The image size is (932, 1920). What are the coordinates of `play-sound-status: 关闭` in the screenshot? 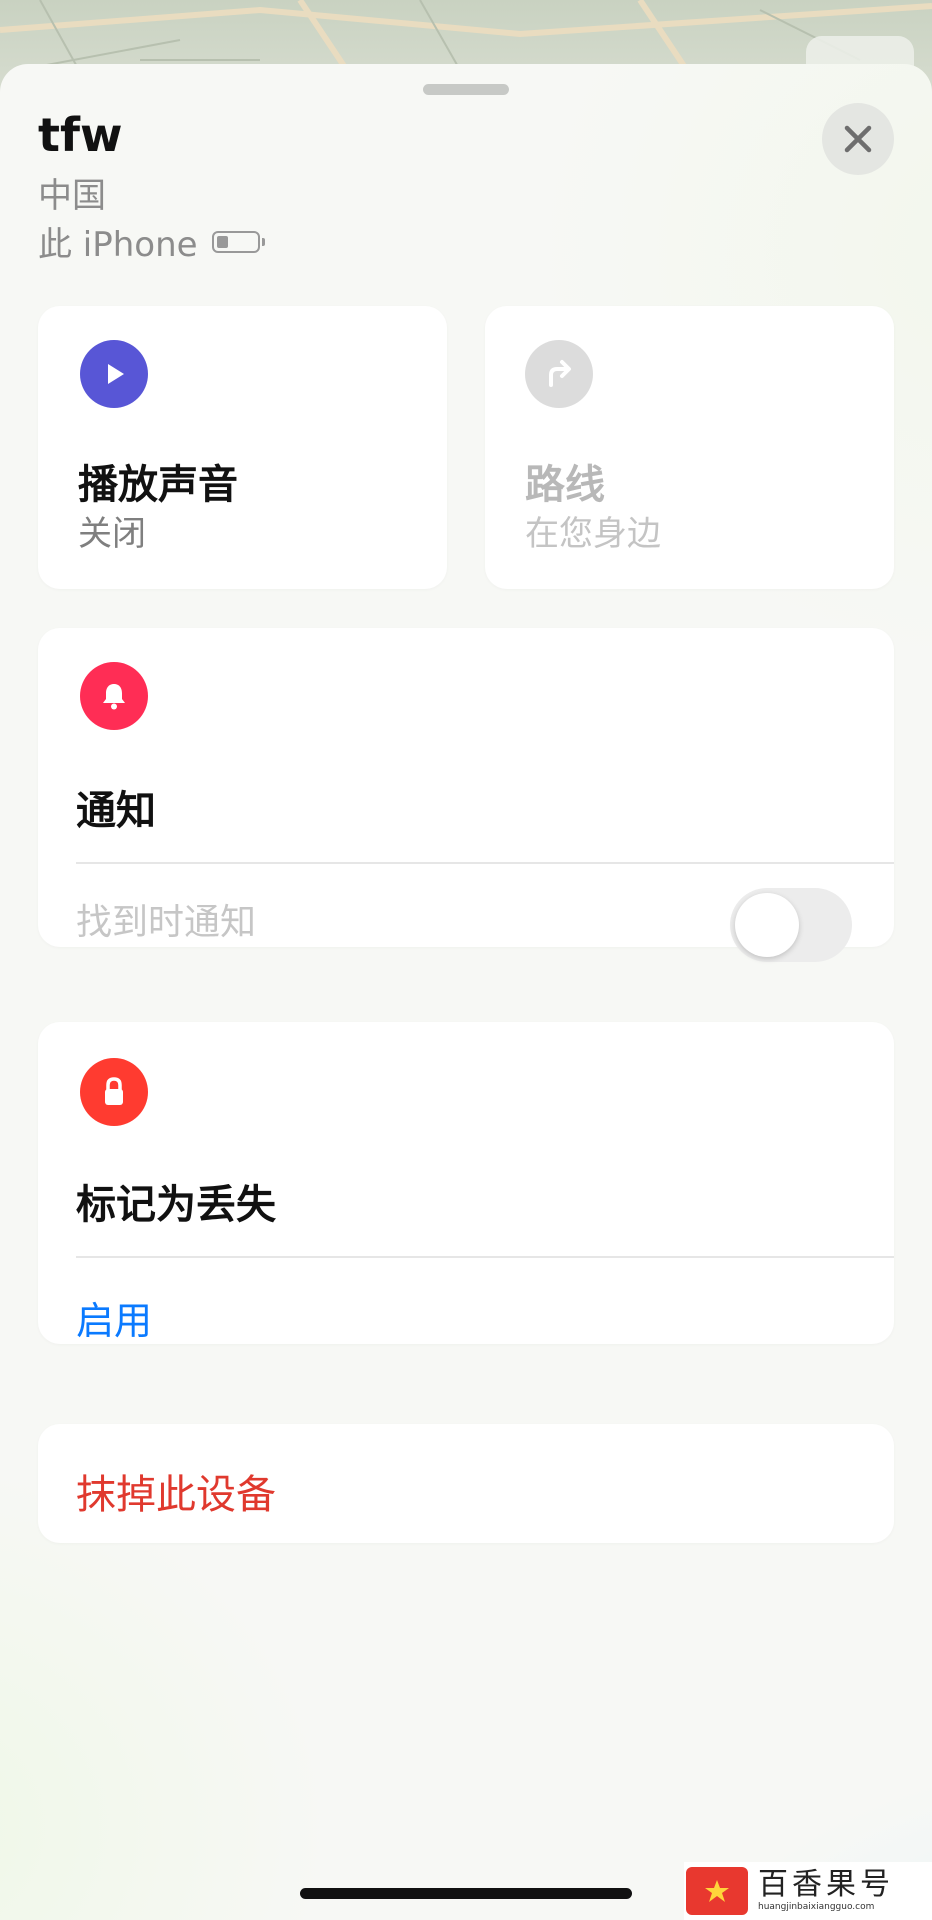 It's located at (112, 534).